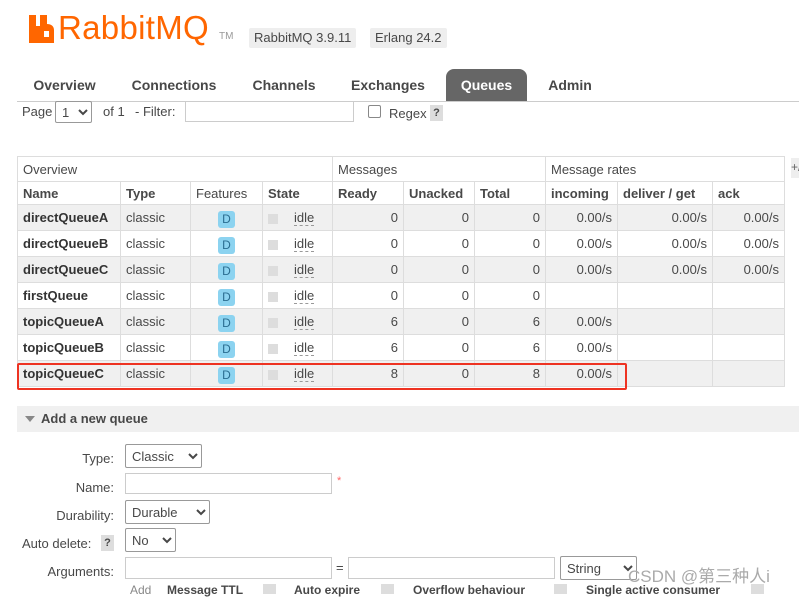 The image size is (799, 597). What do you see at coordinates (581, 193) in the screenshot?
I see `col-incoming: incoming` at bounding box center [581, 193].